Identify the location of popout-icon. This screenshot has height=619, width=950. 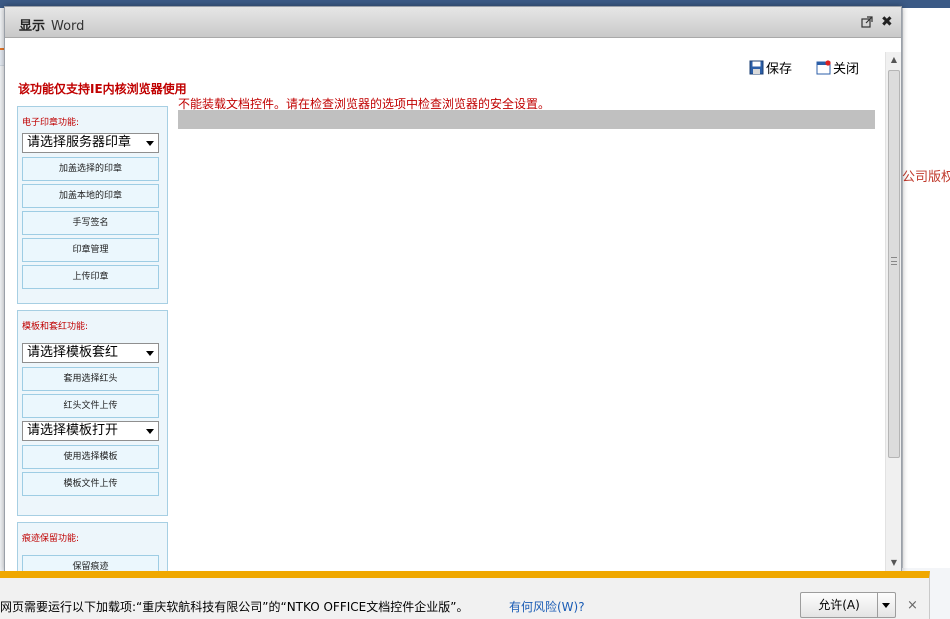
(867, 22).